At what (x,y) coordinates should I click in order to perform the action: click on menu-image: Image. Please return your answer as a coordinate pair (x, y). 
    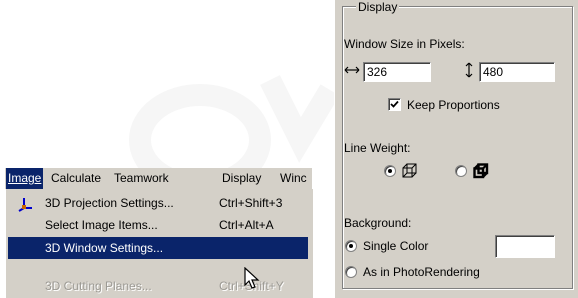
    Looking at the image, I should click on (25, 178).